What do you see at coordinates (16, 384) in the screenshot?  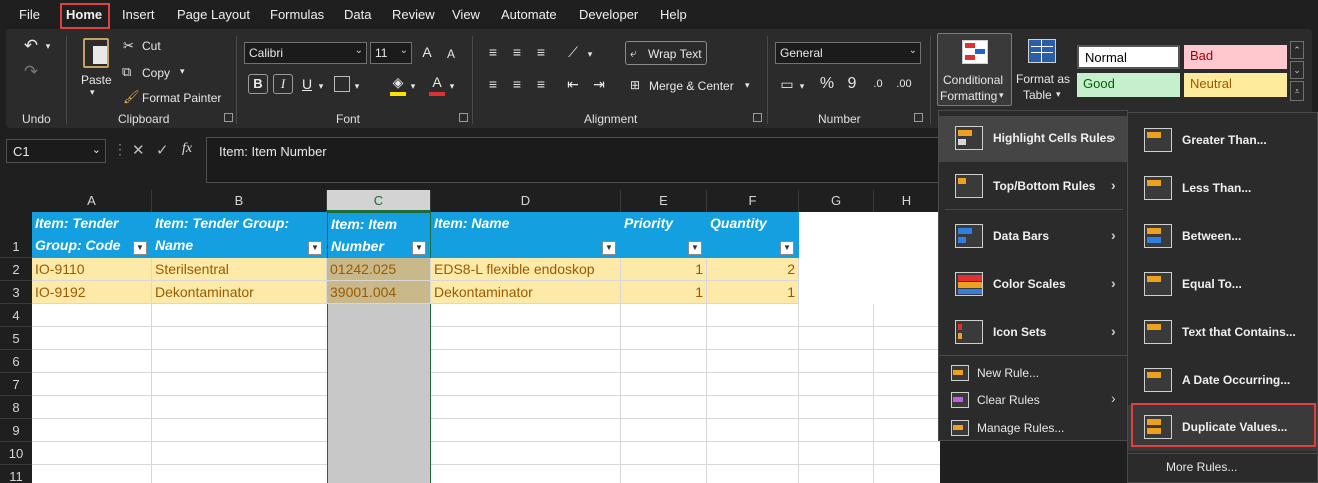 I see `row-header-7: 7` at bounding box center [16, 384].